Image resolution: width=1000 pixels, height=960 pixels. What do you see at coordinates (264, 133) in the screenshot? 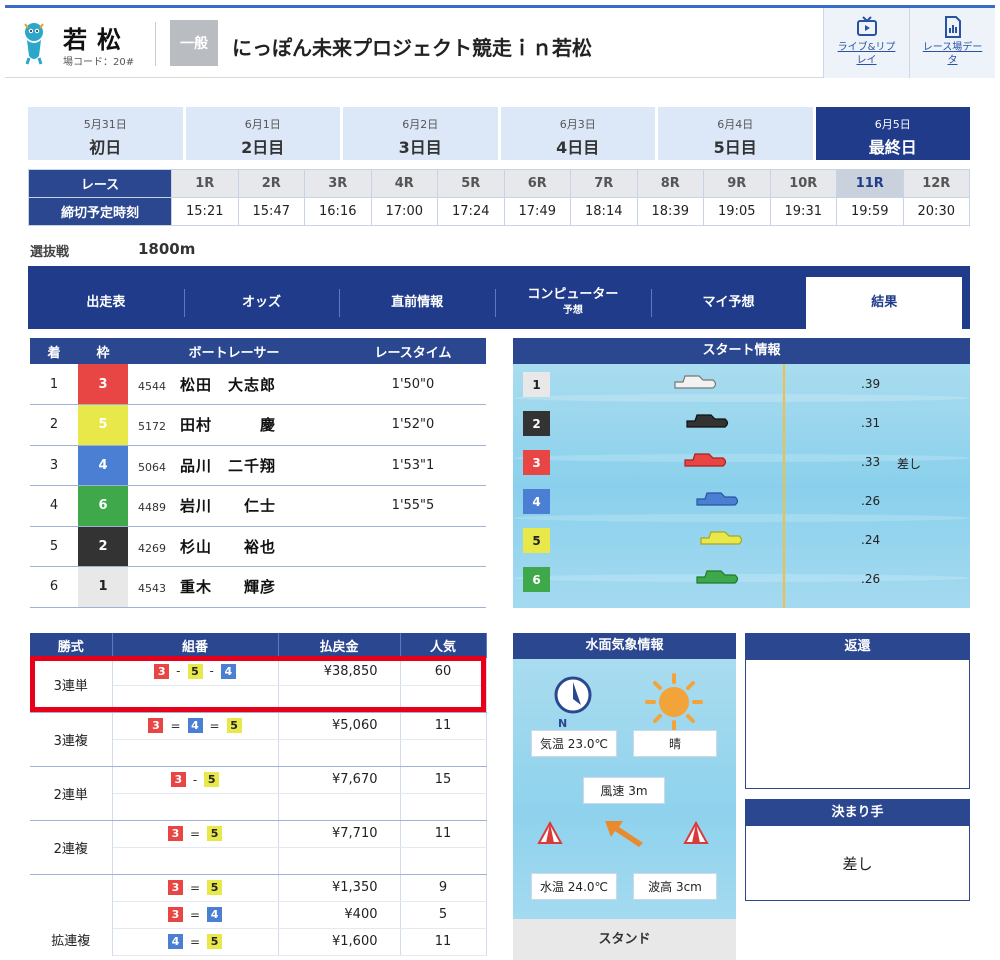
I see `day-tab: 6月1日 2日目` at bounding box center [264, 133].